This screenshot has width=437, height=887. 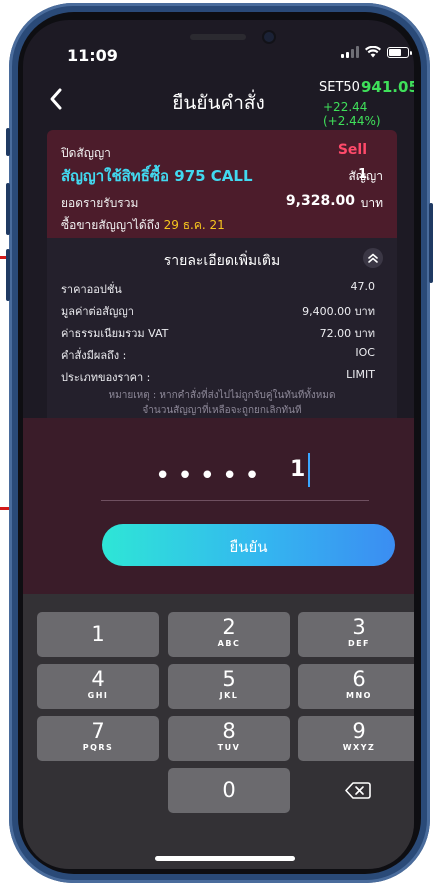 What do you see at coordinates (229, 627) in the screenshot?
I see `key-digit: 2` at bounding box center [229, 627].